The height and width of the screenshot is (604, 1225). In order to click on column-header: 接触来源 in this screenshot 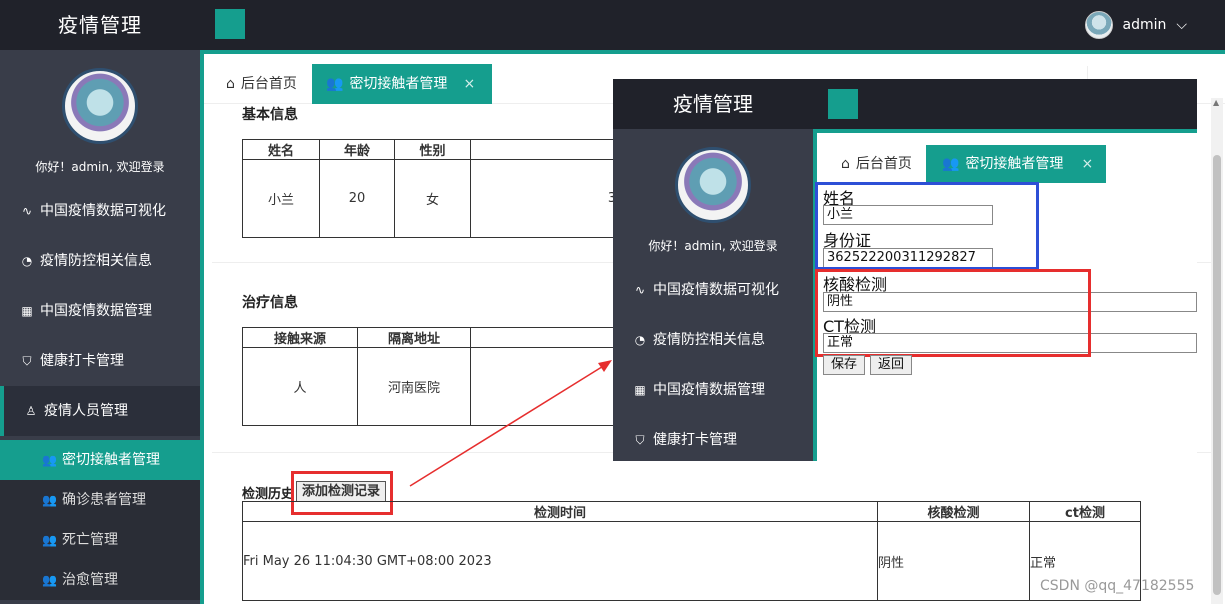, I will do `click(300, 337)`.